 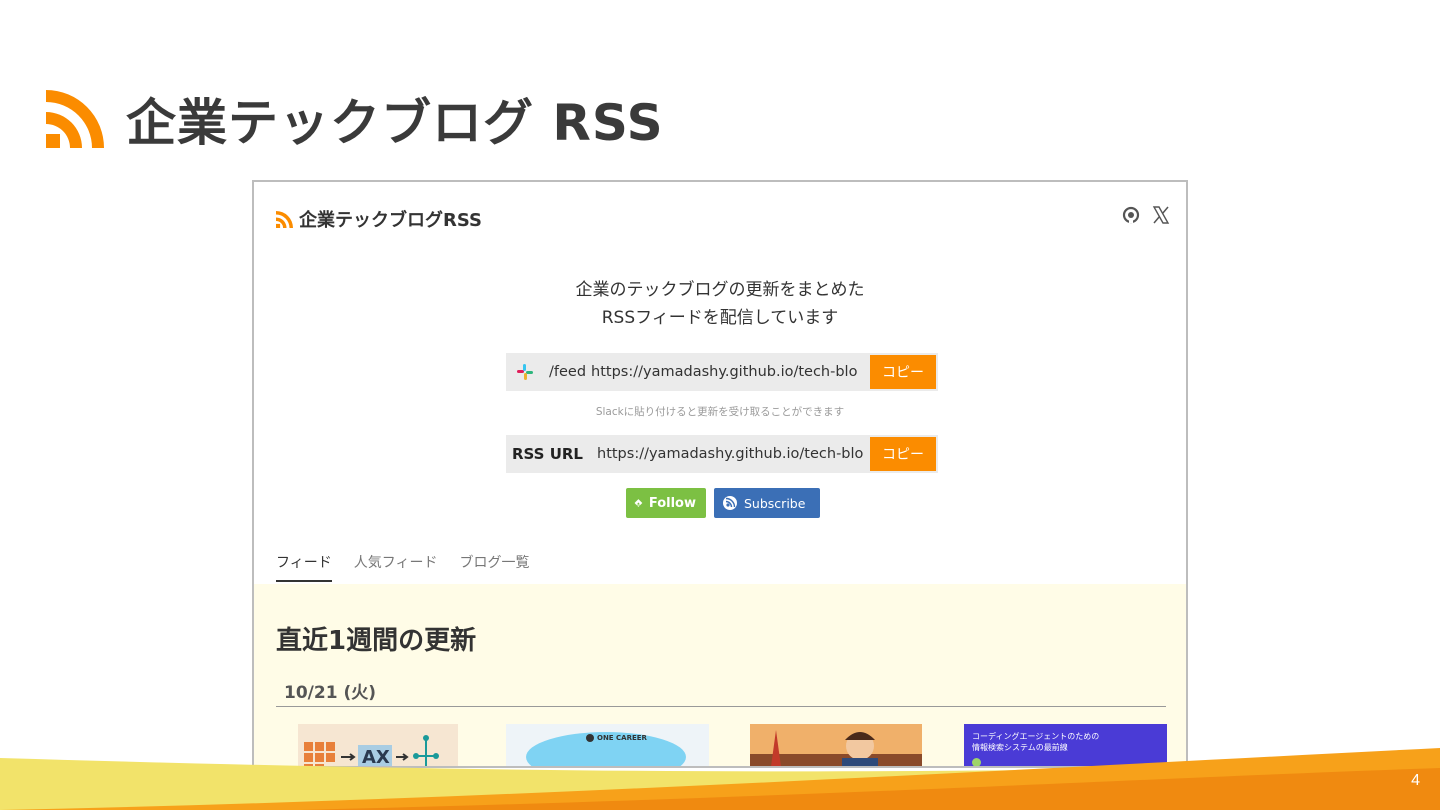 I want to click on feedly-follow-button: Follow, so click(x=666, y=503).